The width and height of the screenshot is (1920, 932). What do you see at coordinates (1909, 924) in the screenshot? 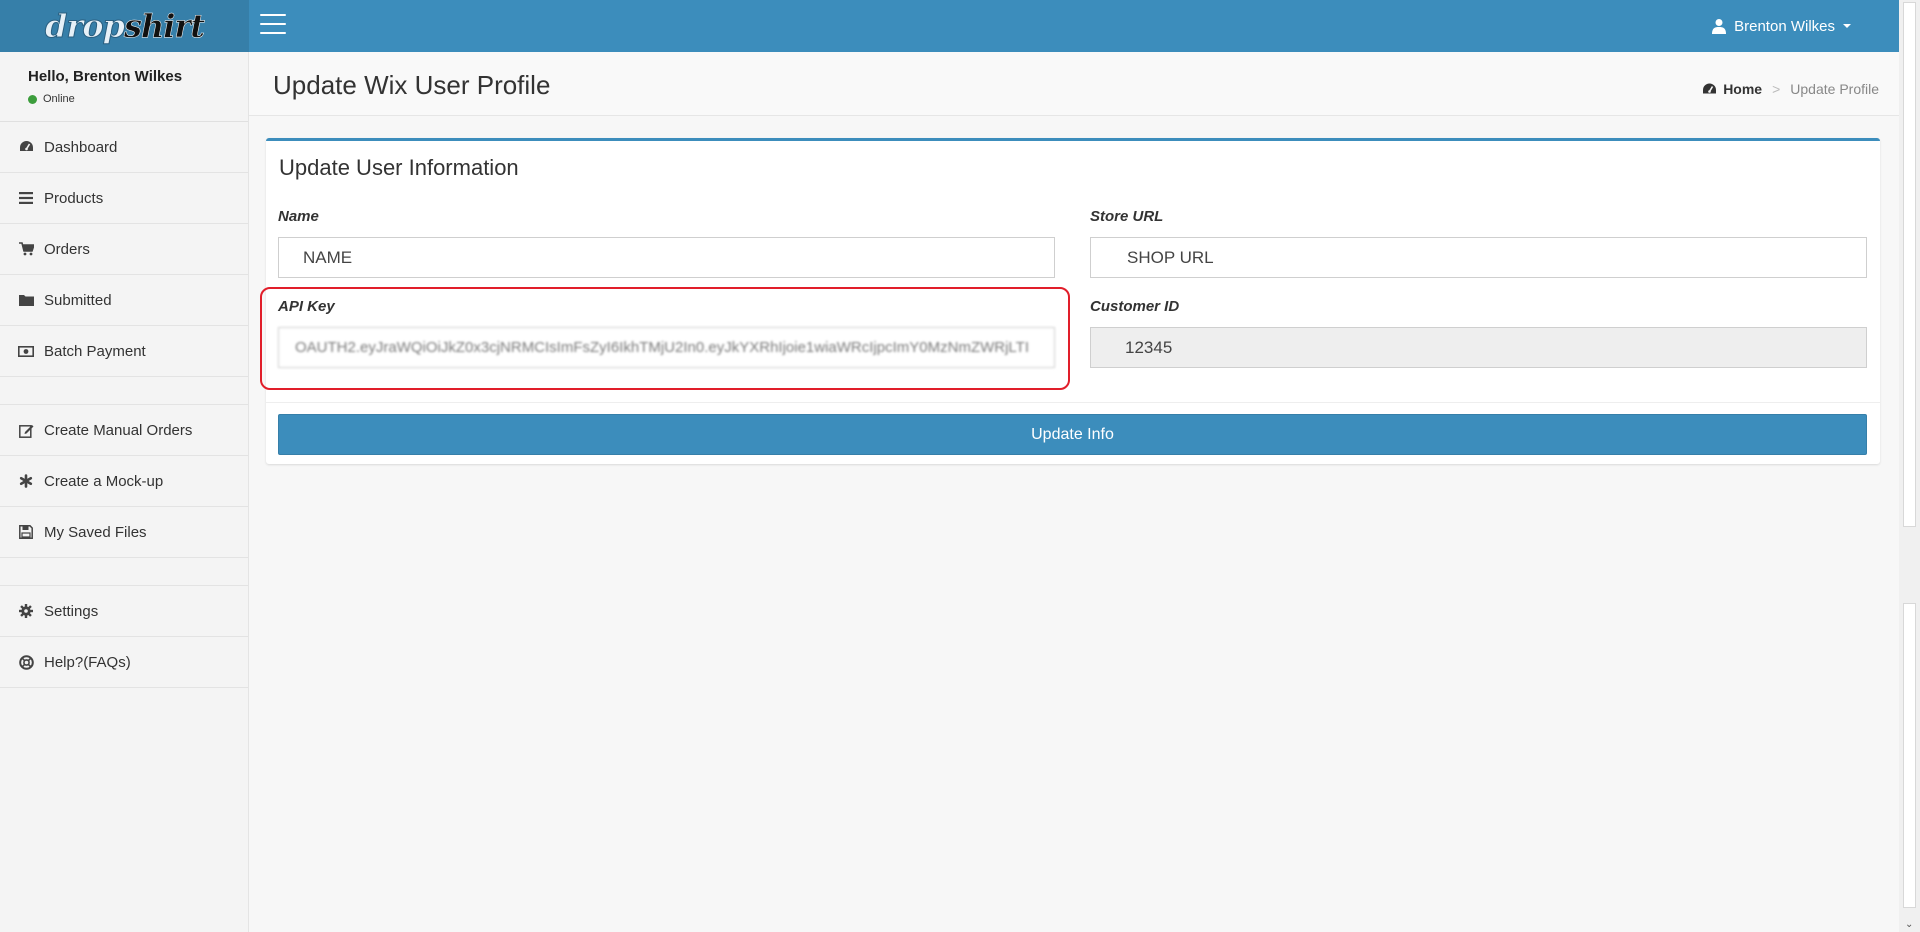
I see `scroll-down-icon: ⌄` at bounding box center [1909, 924].